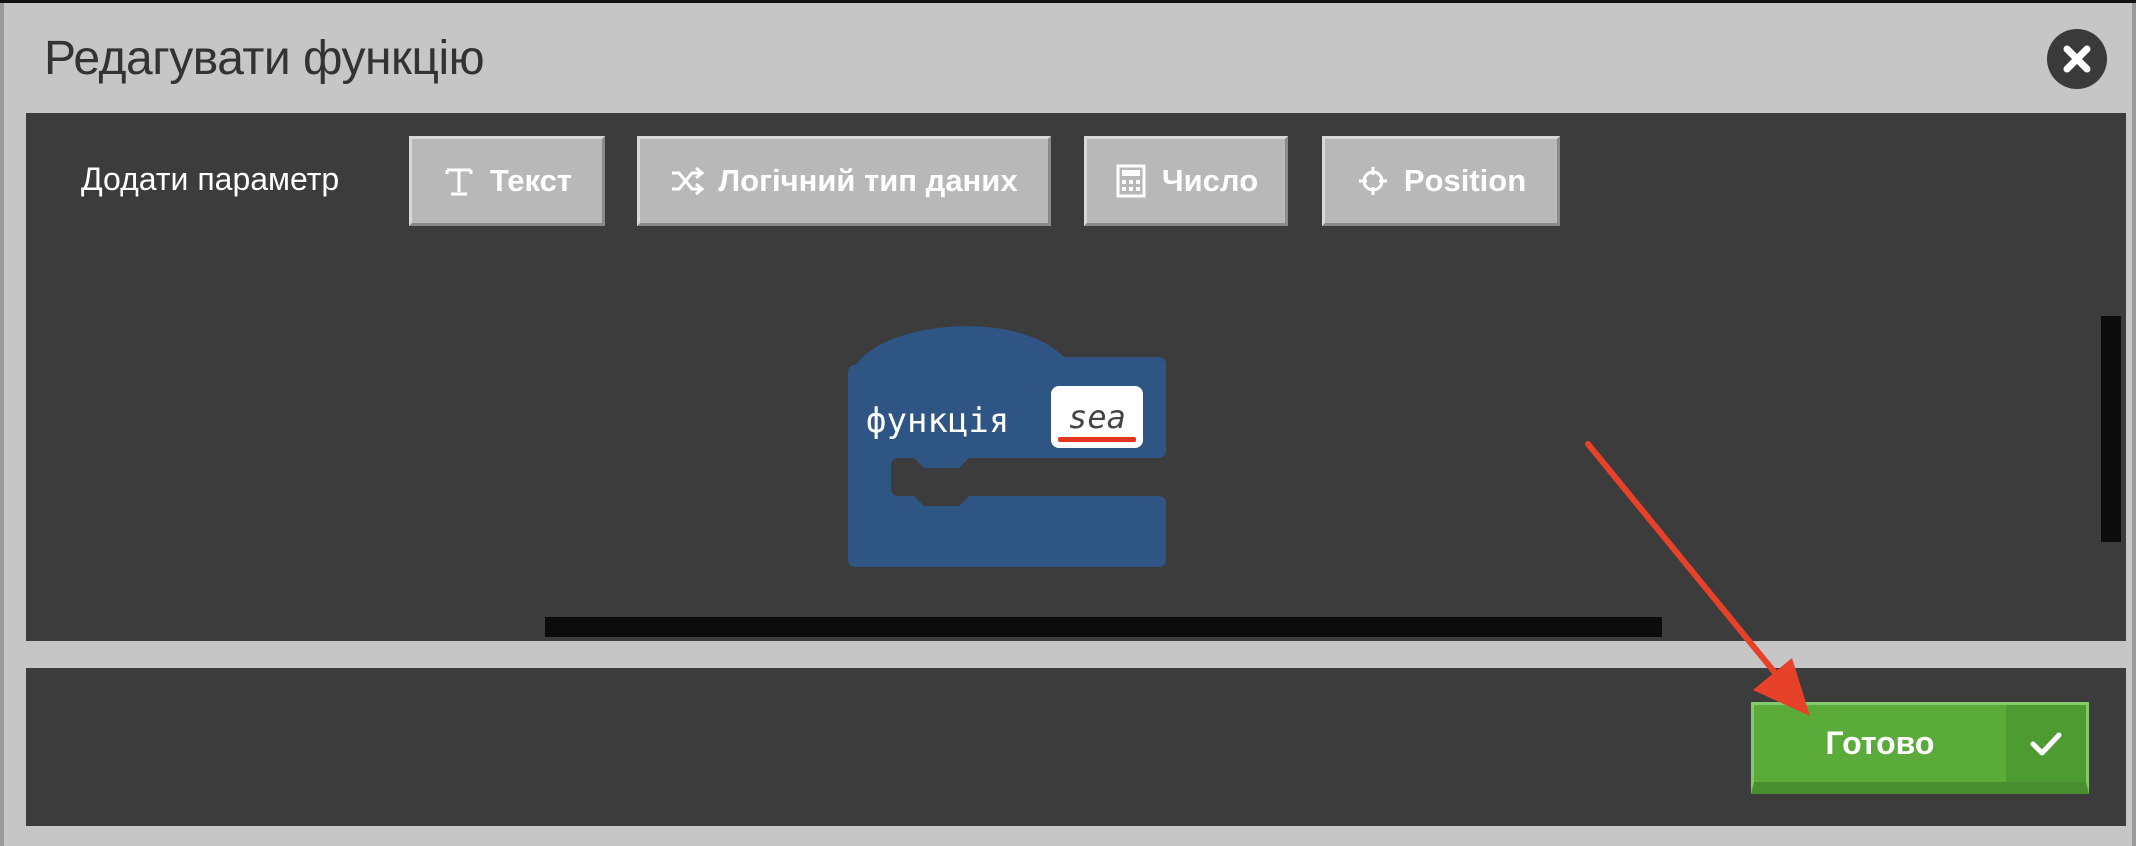  Describe the element at coordinates (1007, 446) in the screenshot. I see `function-block-shape` at that location.